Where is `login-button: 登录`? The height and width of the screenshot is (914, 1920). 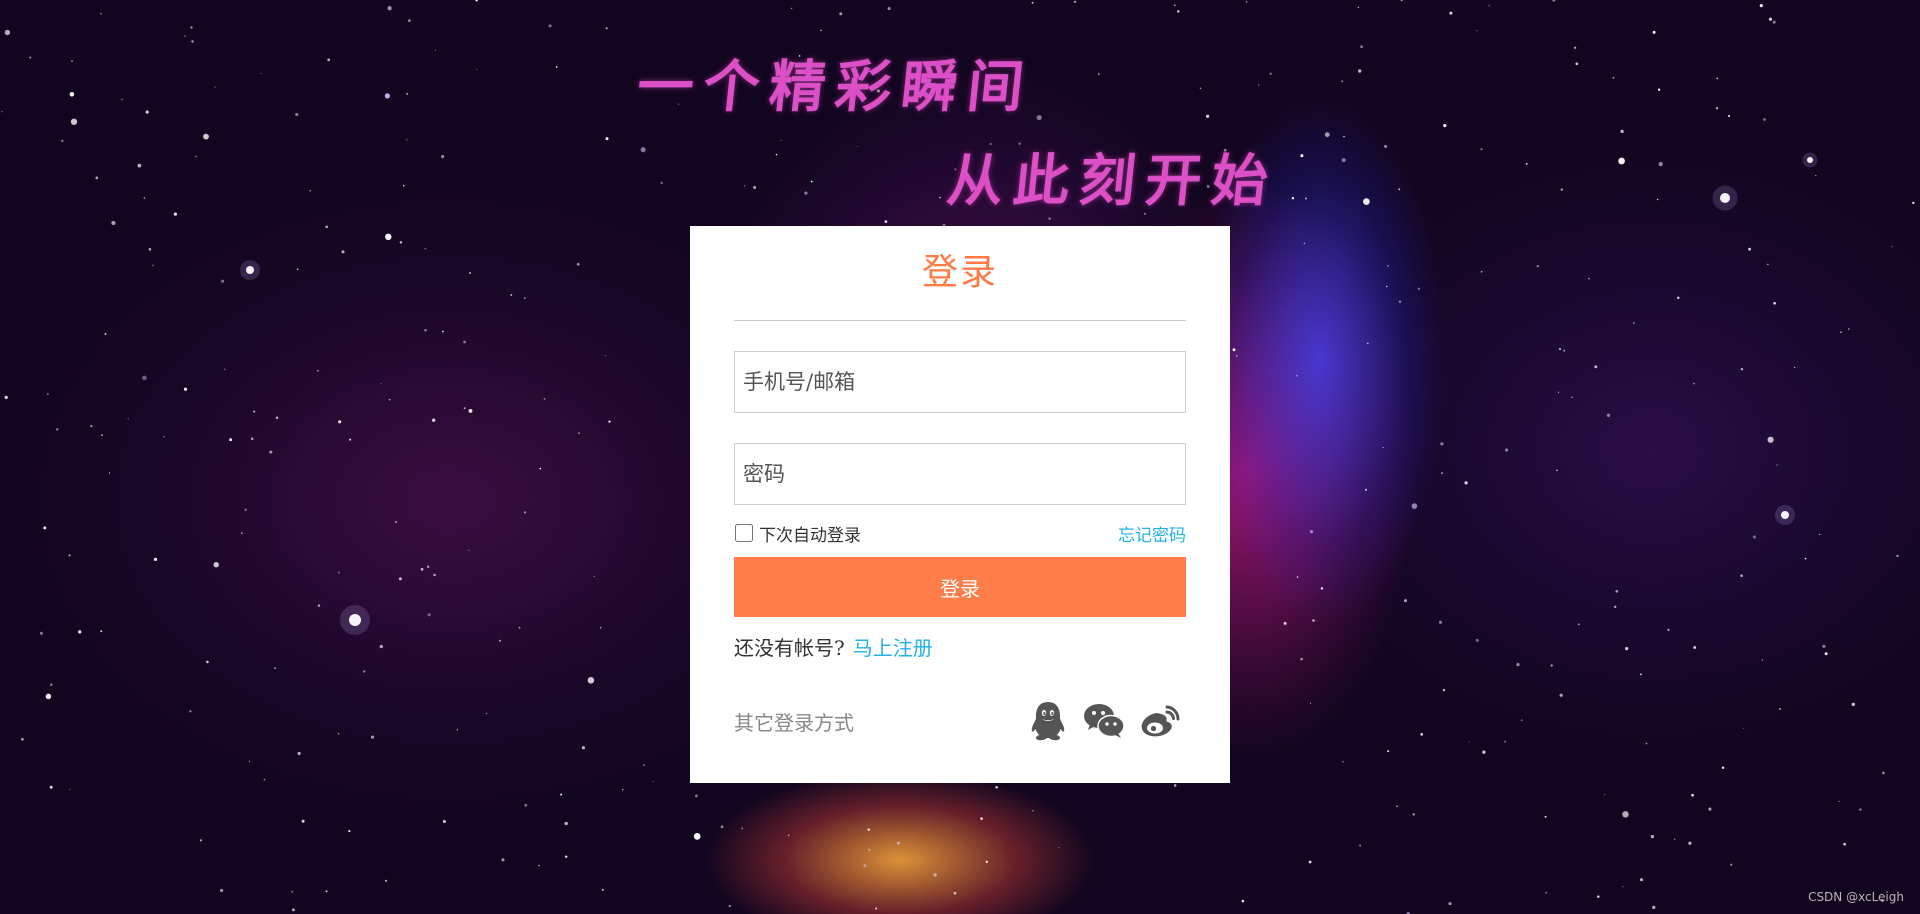
login-button: 登录 is located at coordinates (960, 587).